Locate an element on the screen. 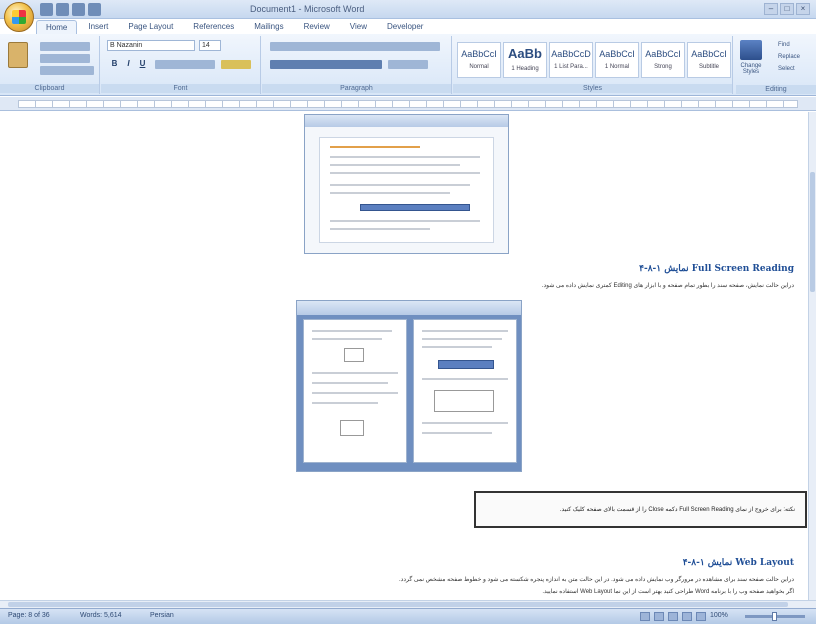  styles-label: Styles is located at coordinates (592, 88).